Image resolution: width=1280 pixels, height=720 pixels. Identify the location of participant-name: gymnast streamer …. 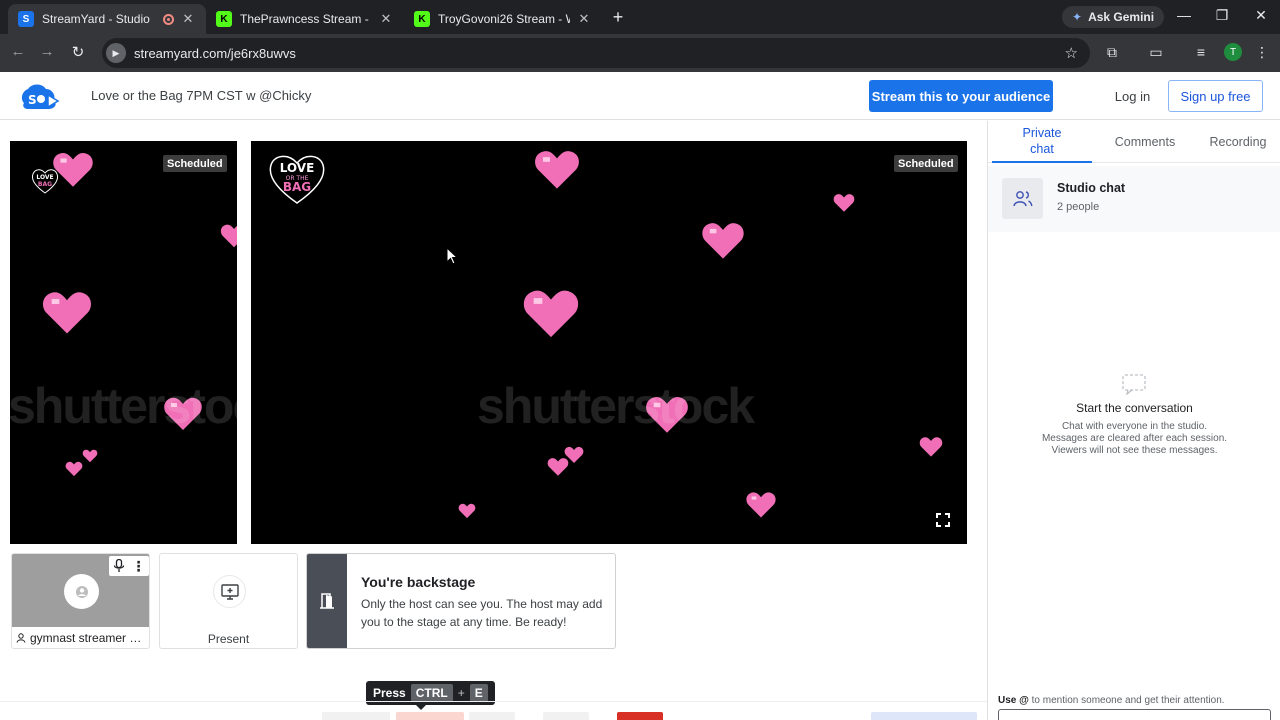
(78, 638).